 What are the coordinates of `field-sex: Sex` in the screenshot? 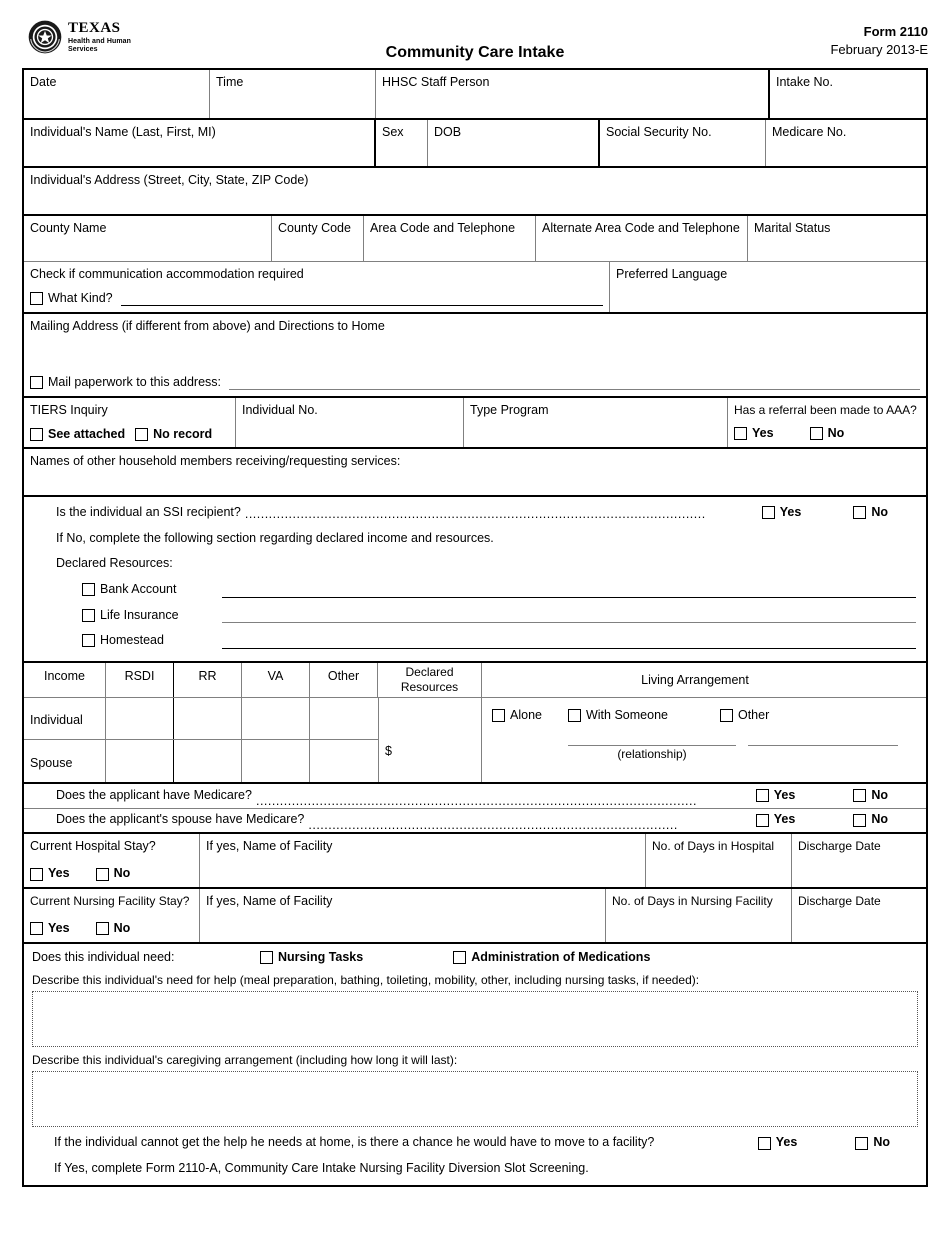 It's located at (402, 143).